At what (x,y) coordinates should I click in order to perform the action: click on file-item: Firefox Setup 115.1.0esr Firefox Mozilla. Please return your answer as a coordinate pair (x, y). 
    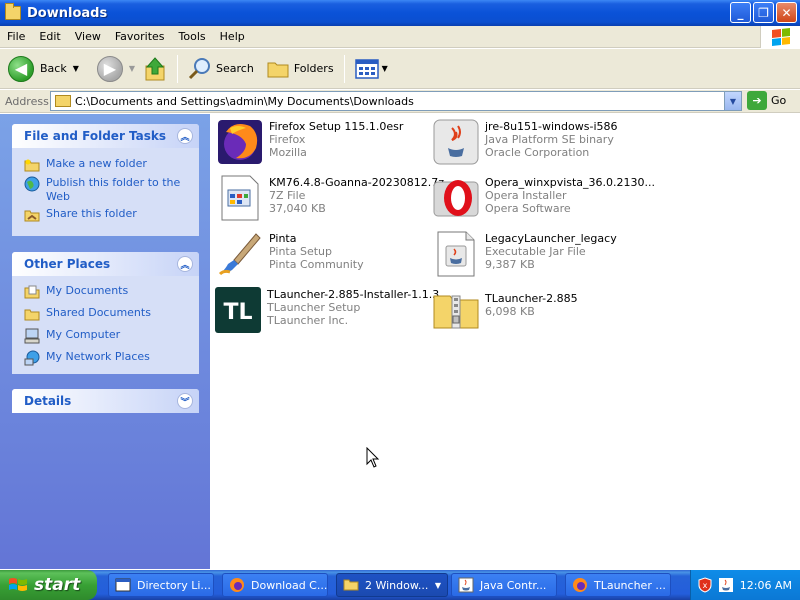
    Looking at the image, I should click on (309, 142).